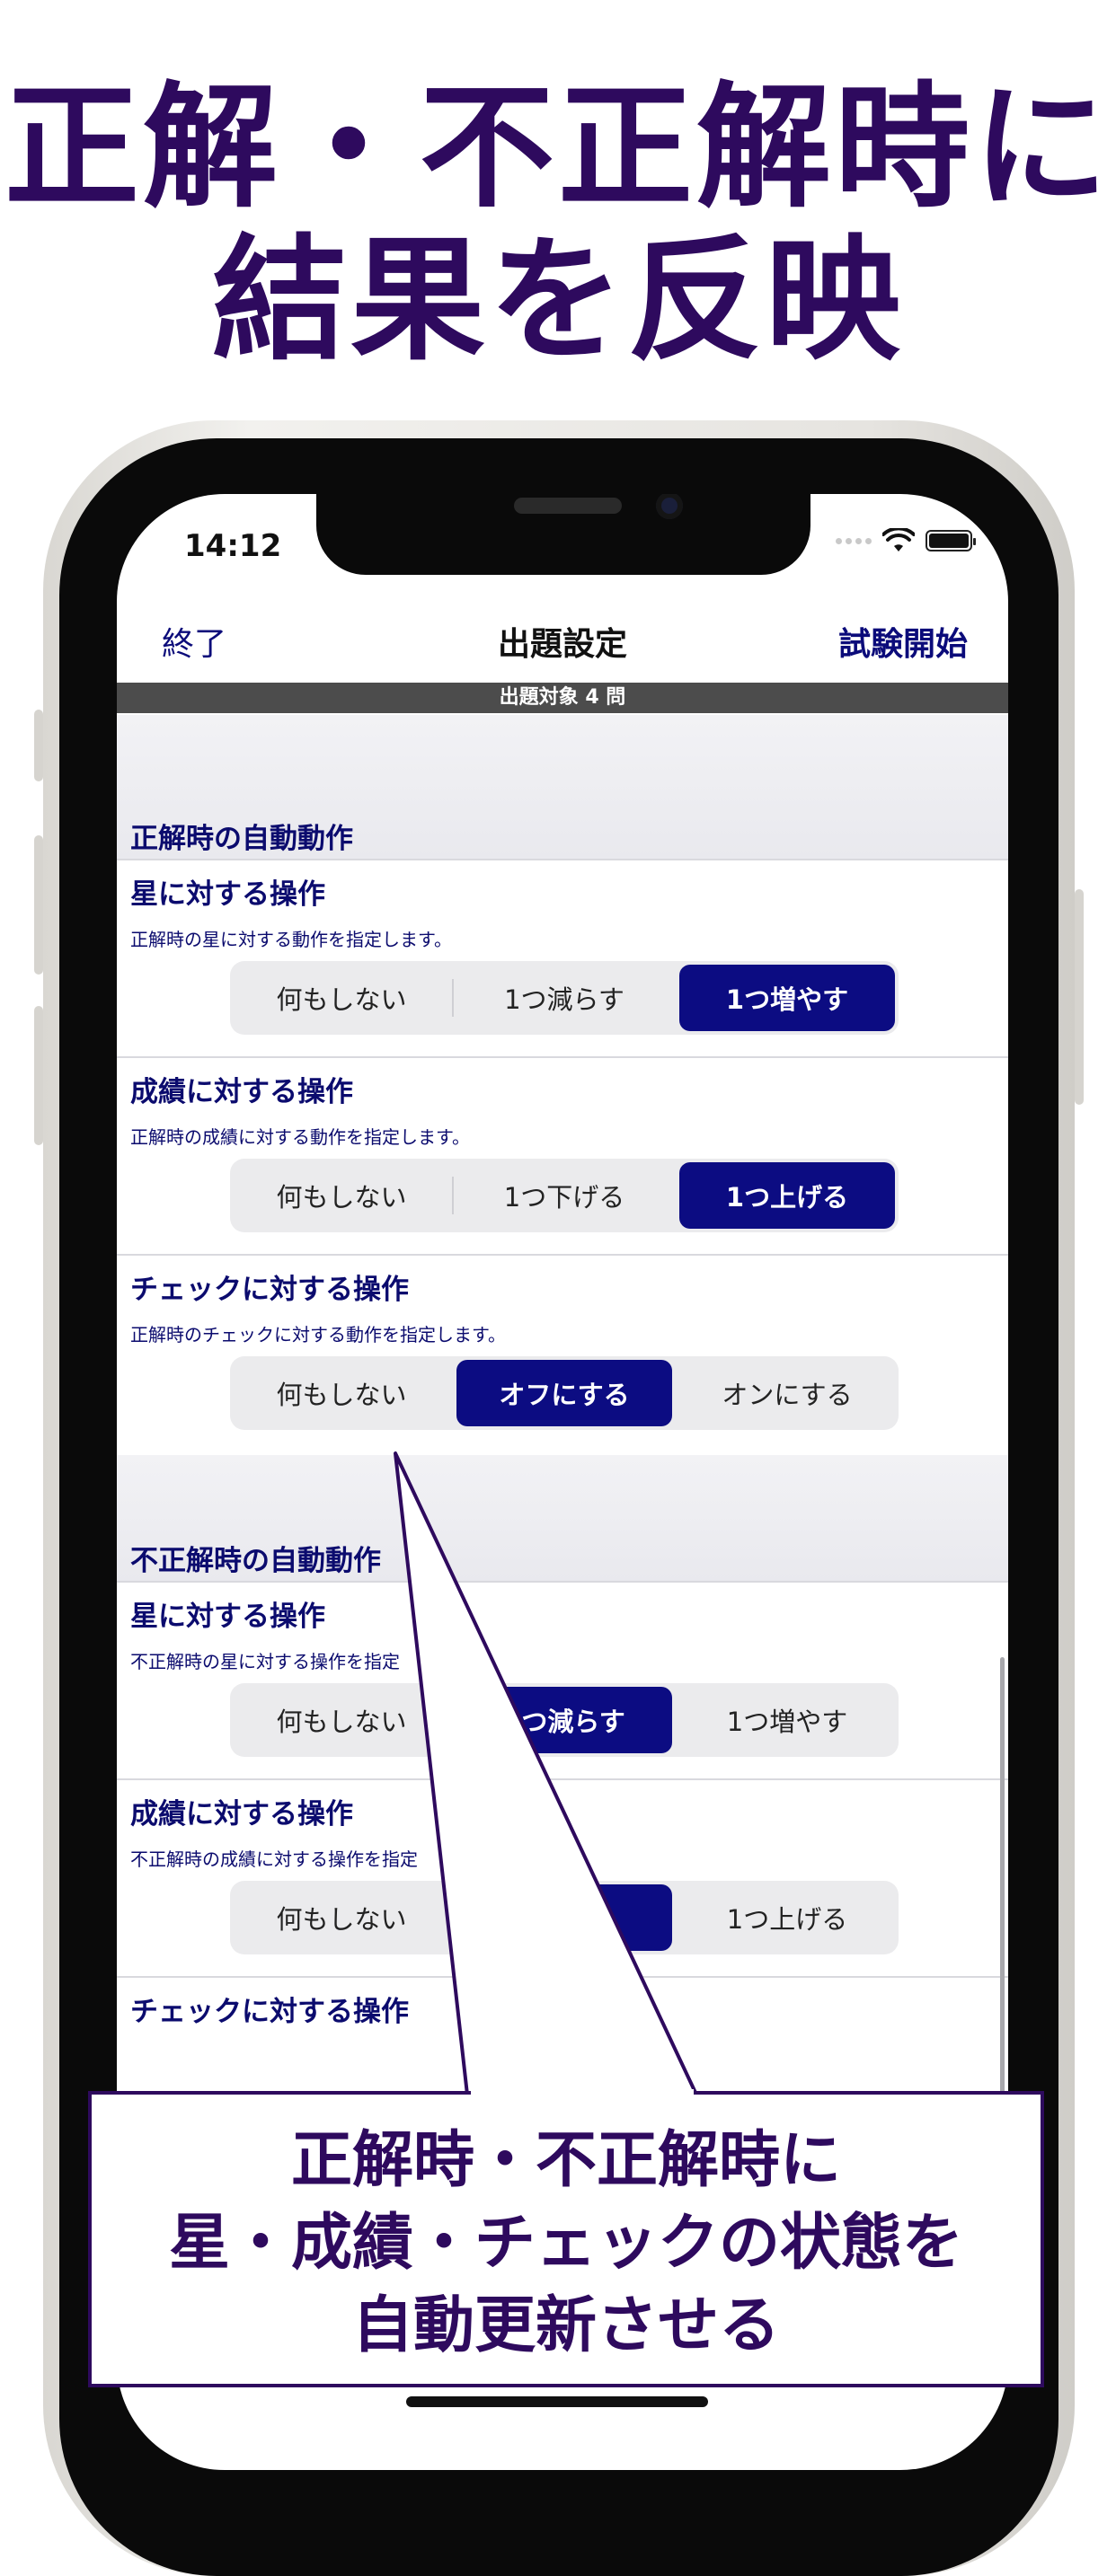  What do you see at coordinates (565, 2160) in the screenshot?
I see `callout-line-1: 正解時・不正解時に` at bounding box center [565, 2160].